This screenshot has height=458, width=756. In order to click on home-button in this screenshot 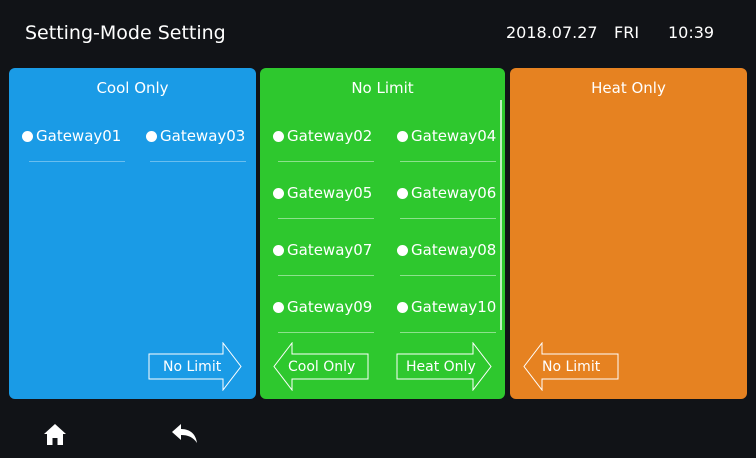, I will do `click(55, 434)`.